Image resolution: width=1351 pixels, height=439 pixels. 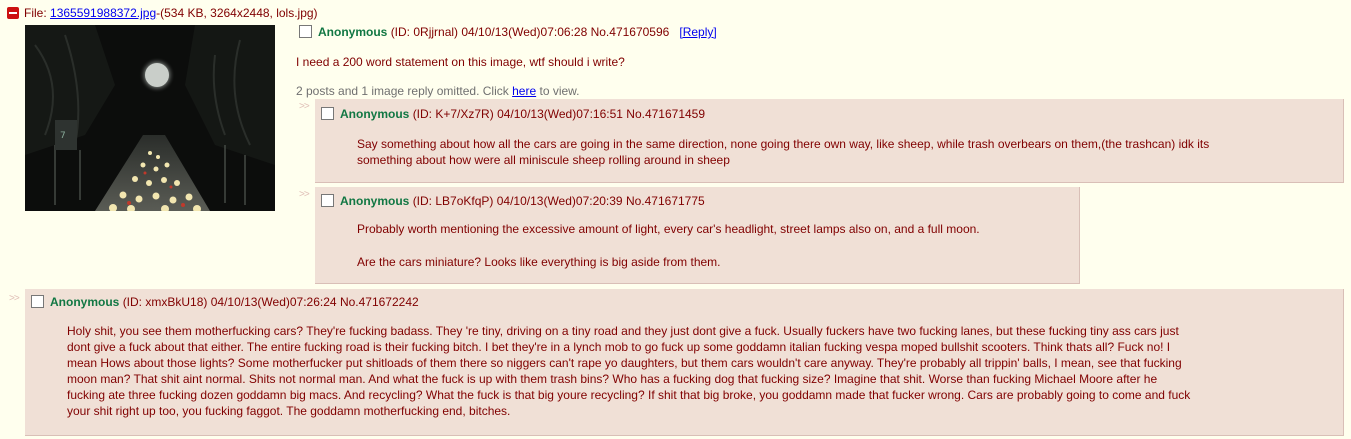 What do you see at coordinates (63, 136) in the screenshot?
I see `svg-text: 7` at bounding box center [63, 136].